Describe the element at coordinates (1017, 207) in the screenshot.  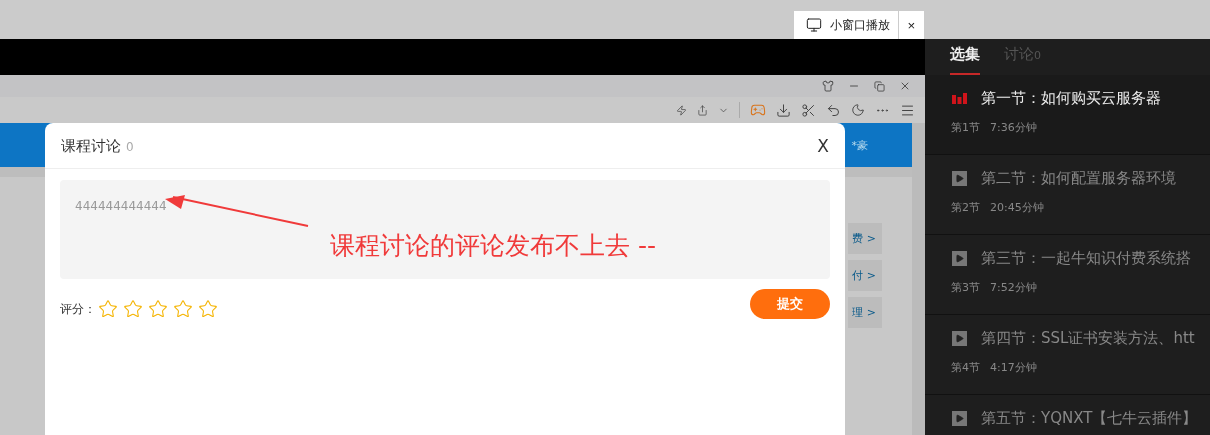
I see `episode-duration: 20:45分钟` at that location.